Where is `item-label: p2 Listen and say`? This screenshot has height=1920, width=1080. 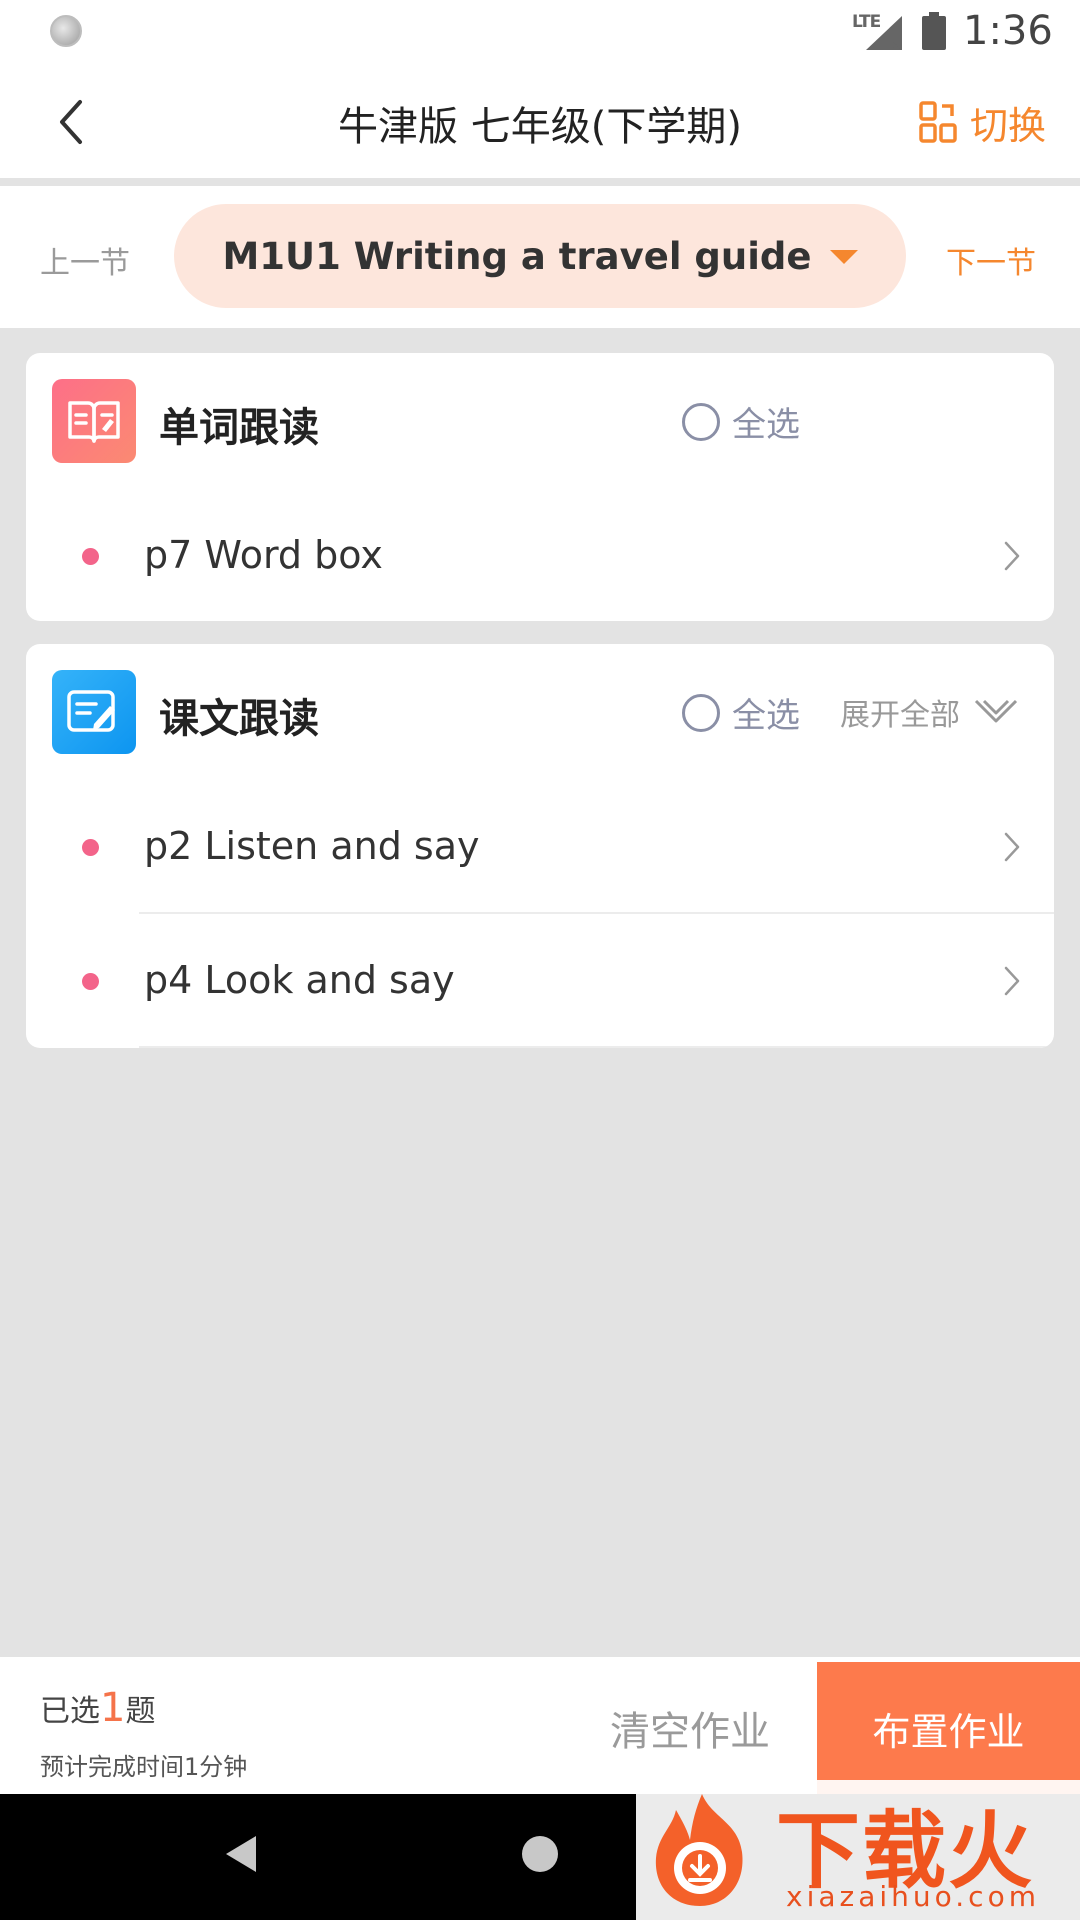 item-label: p2 Listen and say is located at coordinates (312, 846).